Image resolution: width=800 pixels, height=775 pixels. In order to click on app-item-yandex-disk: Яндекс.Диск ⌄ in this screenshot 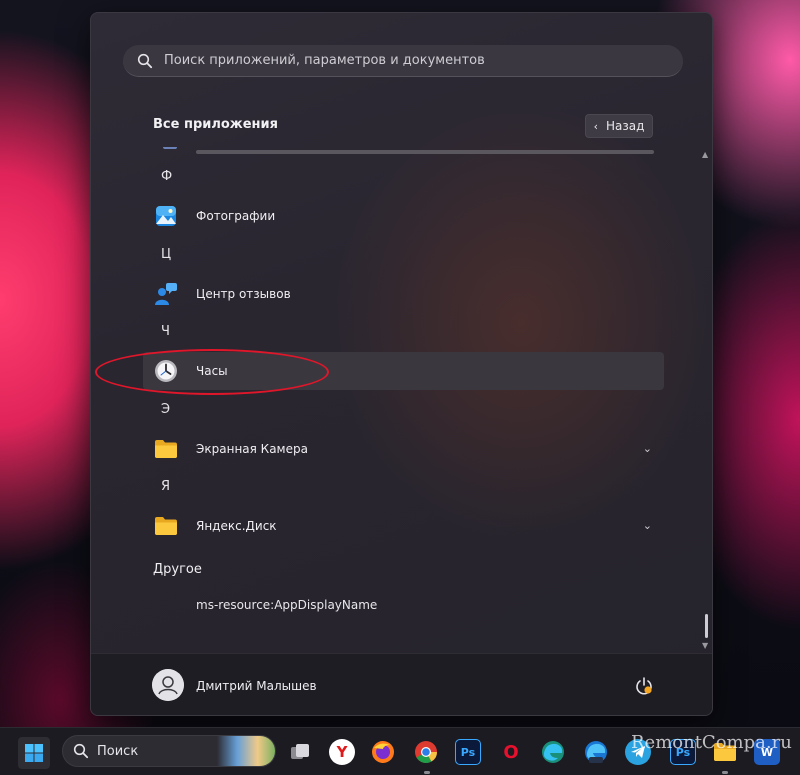, I will do `click(403, 526)`.